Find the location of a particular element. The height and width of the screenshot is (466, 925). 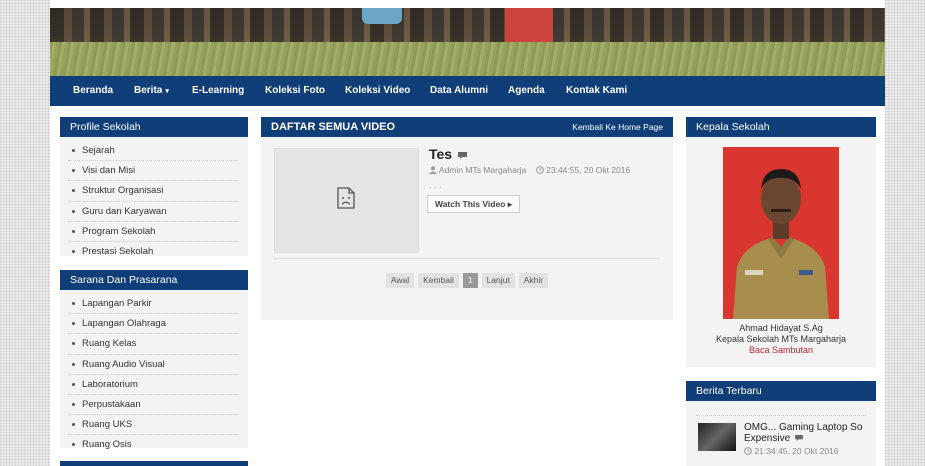

video-author: Admin MTs Margaharja is located at coordinates (482, 170).